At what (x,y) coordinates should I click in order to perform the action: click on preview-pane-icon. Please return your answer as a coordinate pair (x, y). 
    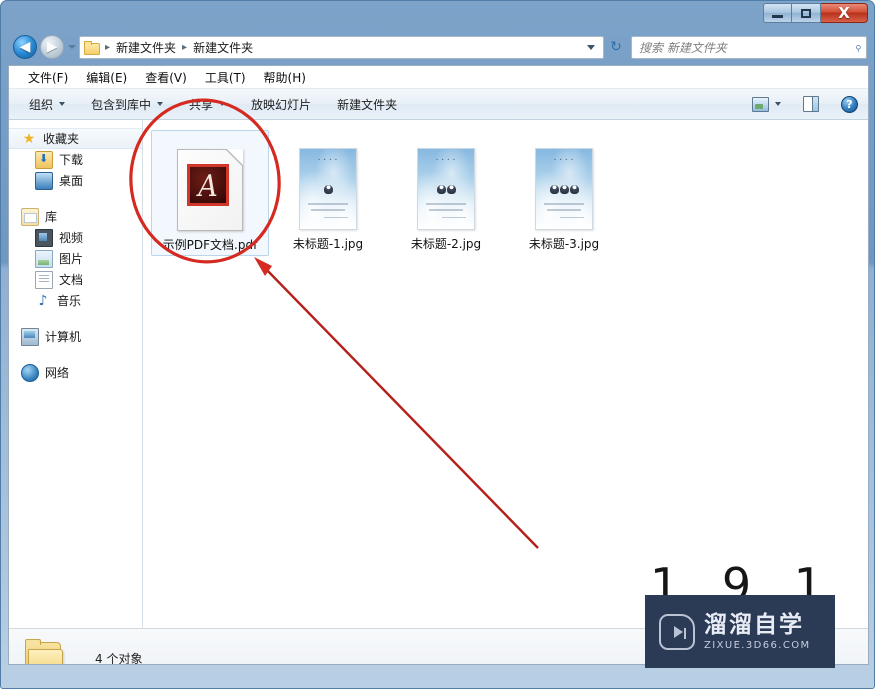
    Looking at the image, I should click on (811, 104).